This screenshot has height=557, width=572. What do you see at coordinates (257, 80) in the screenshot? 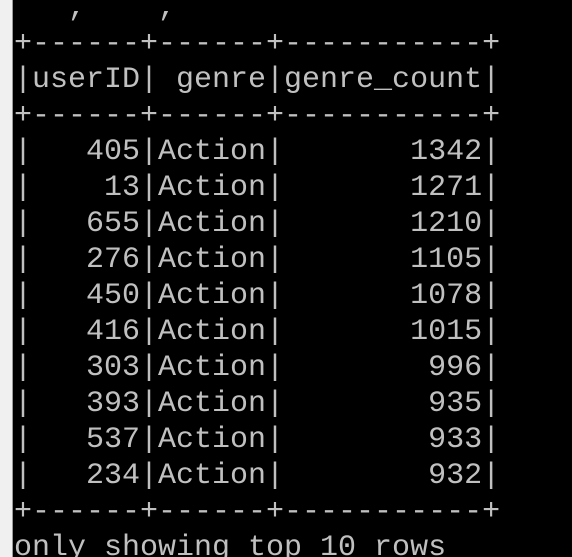
I see `table-header-row: |userID| genre|genre_count|` at bounding box center [257, 80].